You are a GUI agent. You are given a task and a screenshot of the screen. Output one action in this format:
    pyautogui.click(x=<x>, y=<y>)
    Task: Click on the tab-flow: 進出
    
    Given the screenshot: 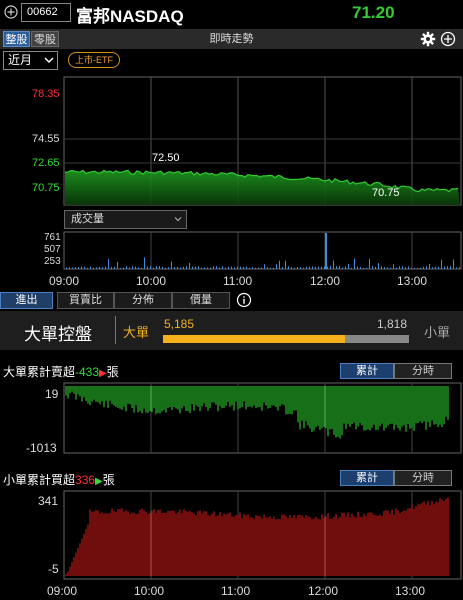 What is the action you would take?
    pyautogui.click(x=26, y=300)
    